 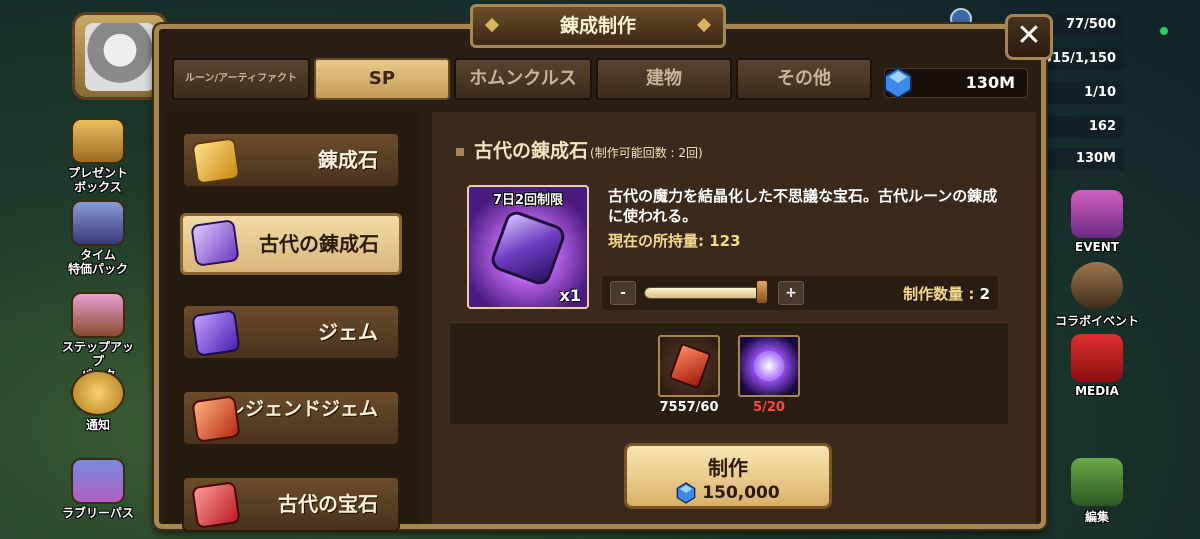 I want to click on present-box-button: プレゼント ボックス, so click(x=98, y=156).